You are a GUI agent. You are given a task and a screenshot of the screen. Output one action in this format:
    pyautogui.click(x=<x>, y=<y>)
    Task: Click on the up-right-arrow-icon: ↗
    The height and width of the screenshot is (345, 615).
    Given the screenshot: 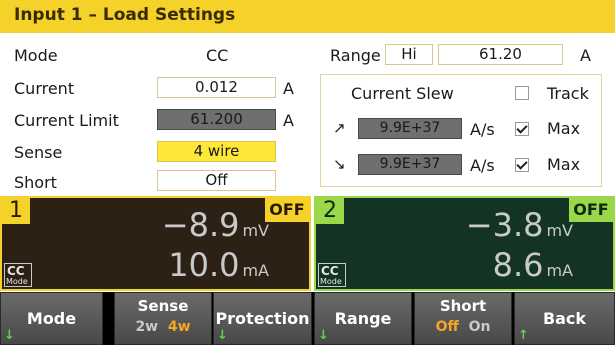 What is the action you would take?
    pyautogui.click(x=339, y=128)
    